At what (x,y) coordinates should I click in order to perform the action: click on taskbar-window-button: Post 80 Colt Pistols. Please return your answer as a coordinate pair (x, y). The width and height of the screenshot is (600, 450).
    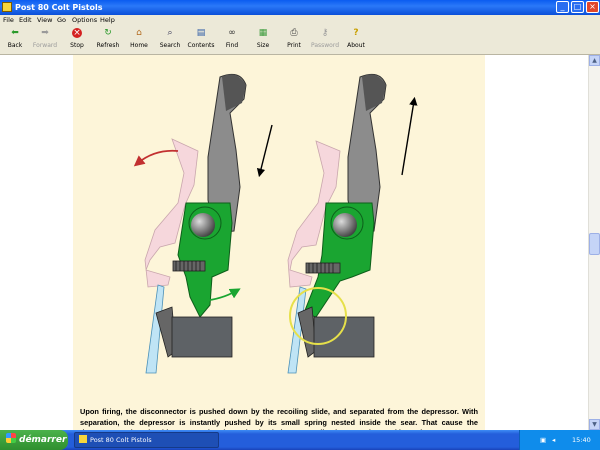
    Looking at the image, I should click on (146, 440).